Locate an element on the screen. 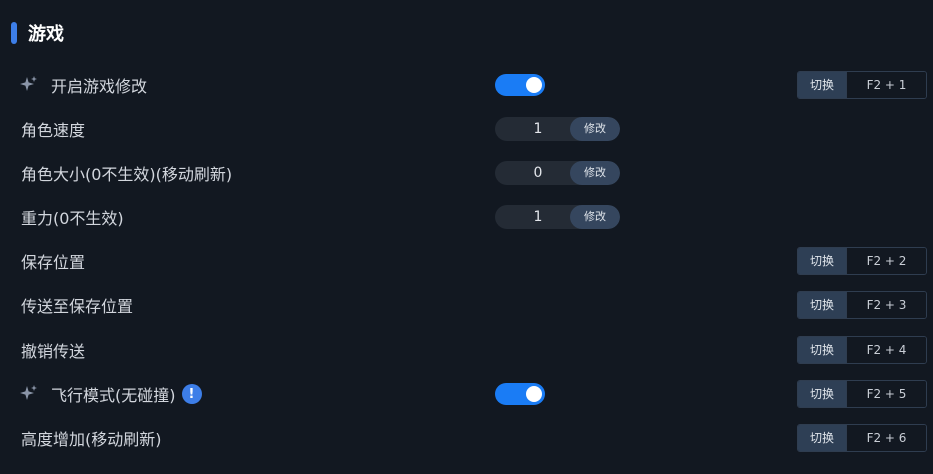 The height and width of the screenshot is (474, 933). hotkey-f2-2: 切换 F2 + 2 is located at coordinates (862, 261).